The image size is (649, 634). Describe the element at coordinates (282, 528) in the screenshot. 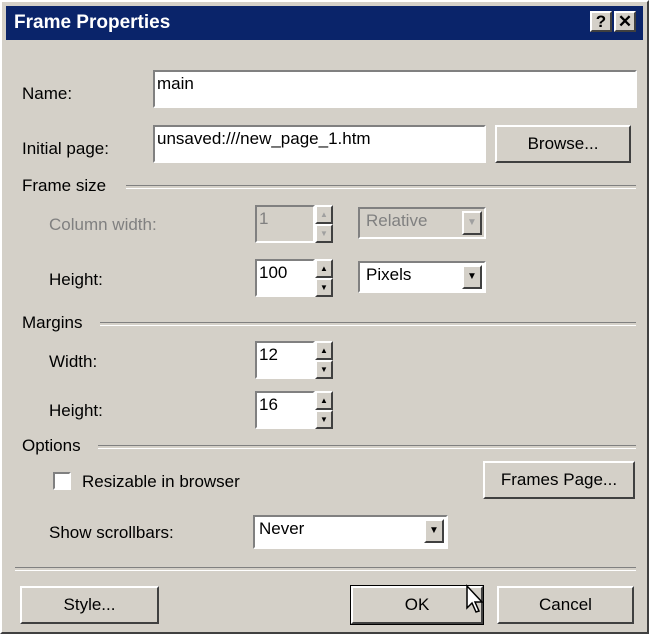

I see `scrollbars-value: Never` at that location.